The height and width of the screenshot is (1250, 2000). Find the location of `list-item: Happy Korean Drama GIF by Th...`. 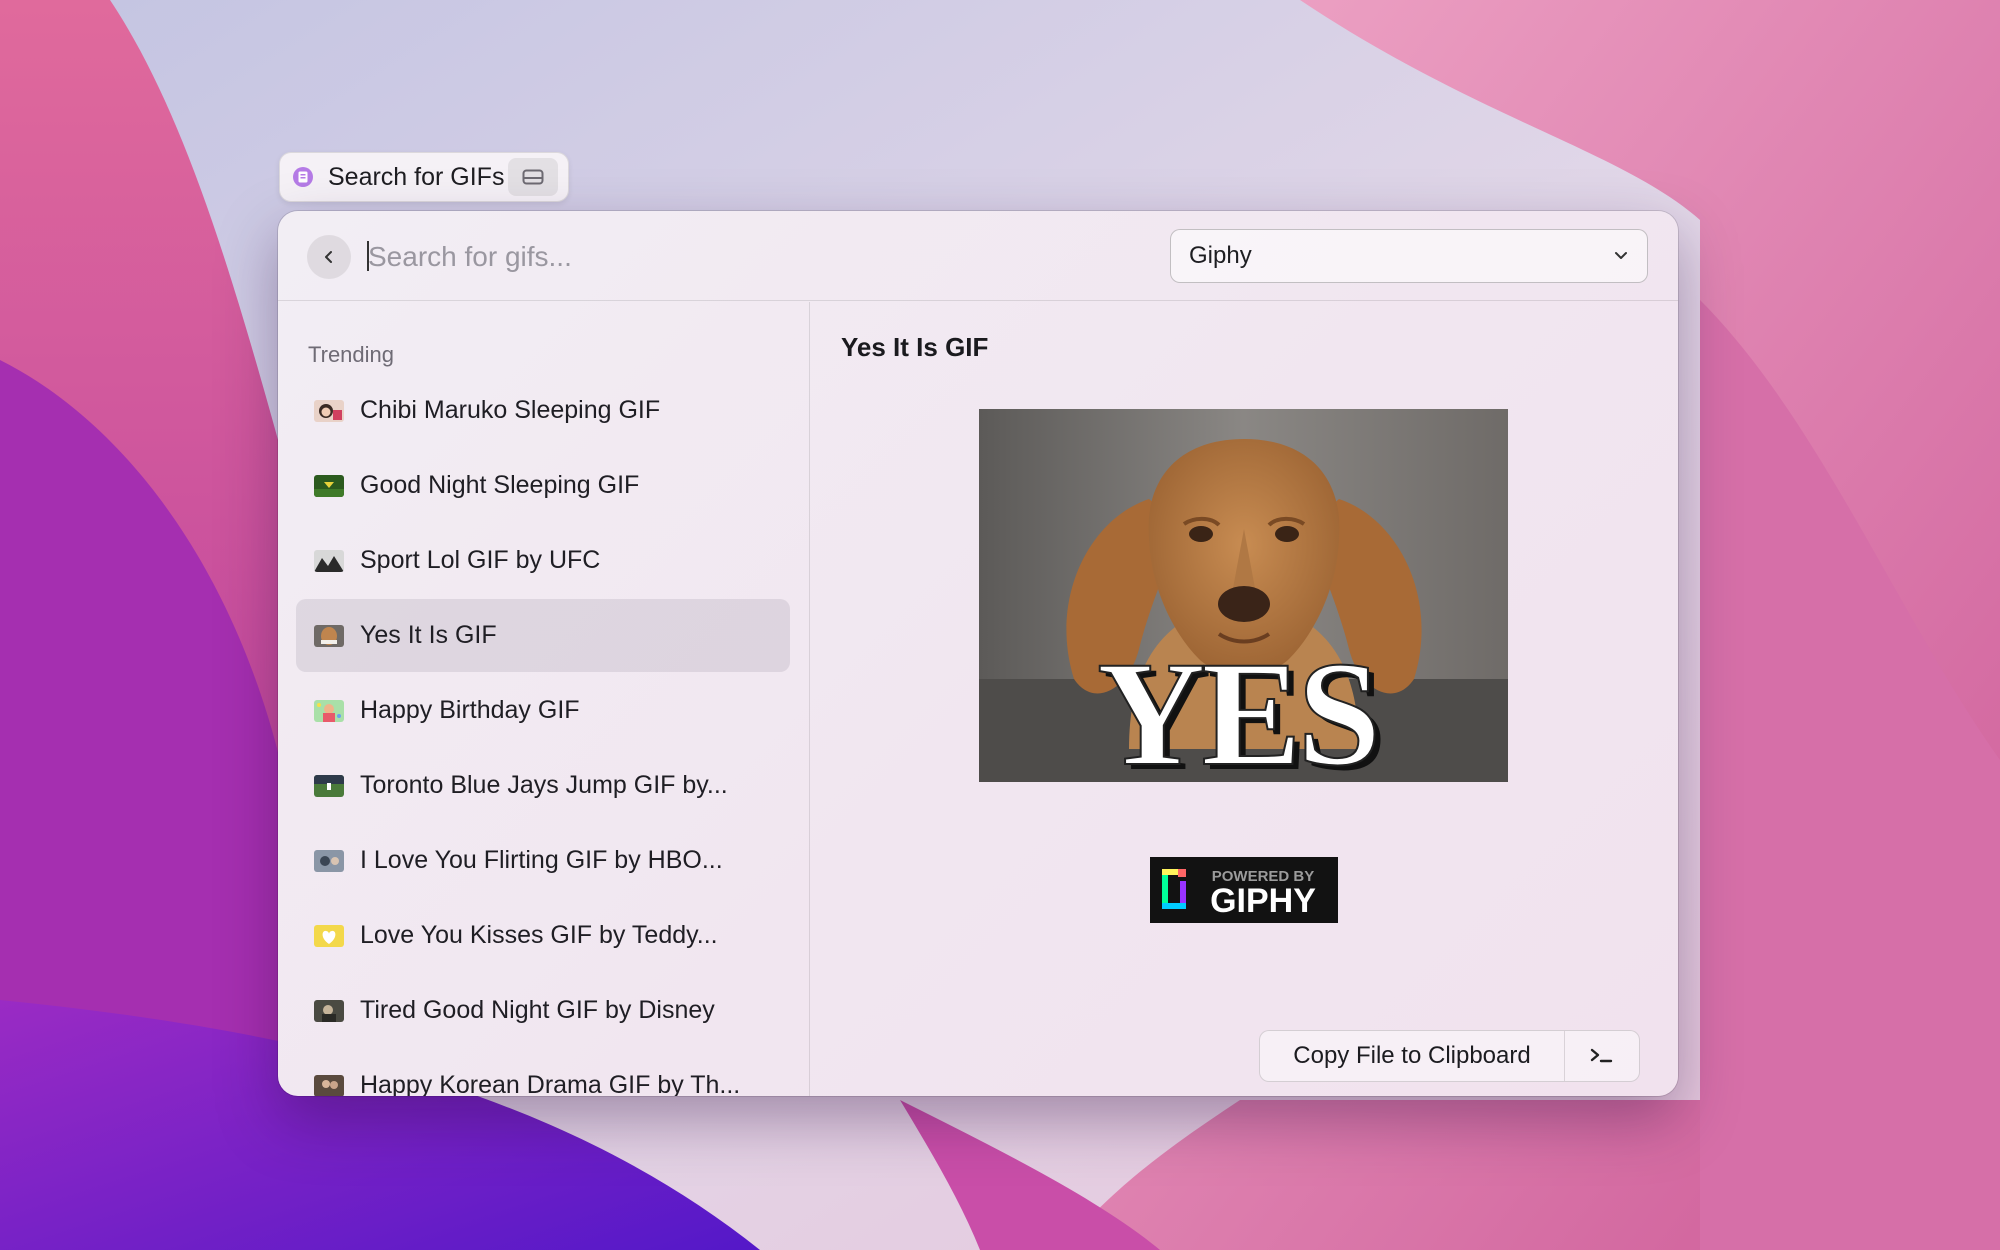

list-item: Happy Korean Drama GIF by Th... is located at coordinates (543, 1072).